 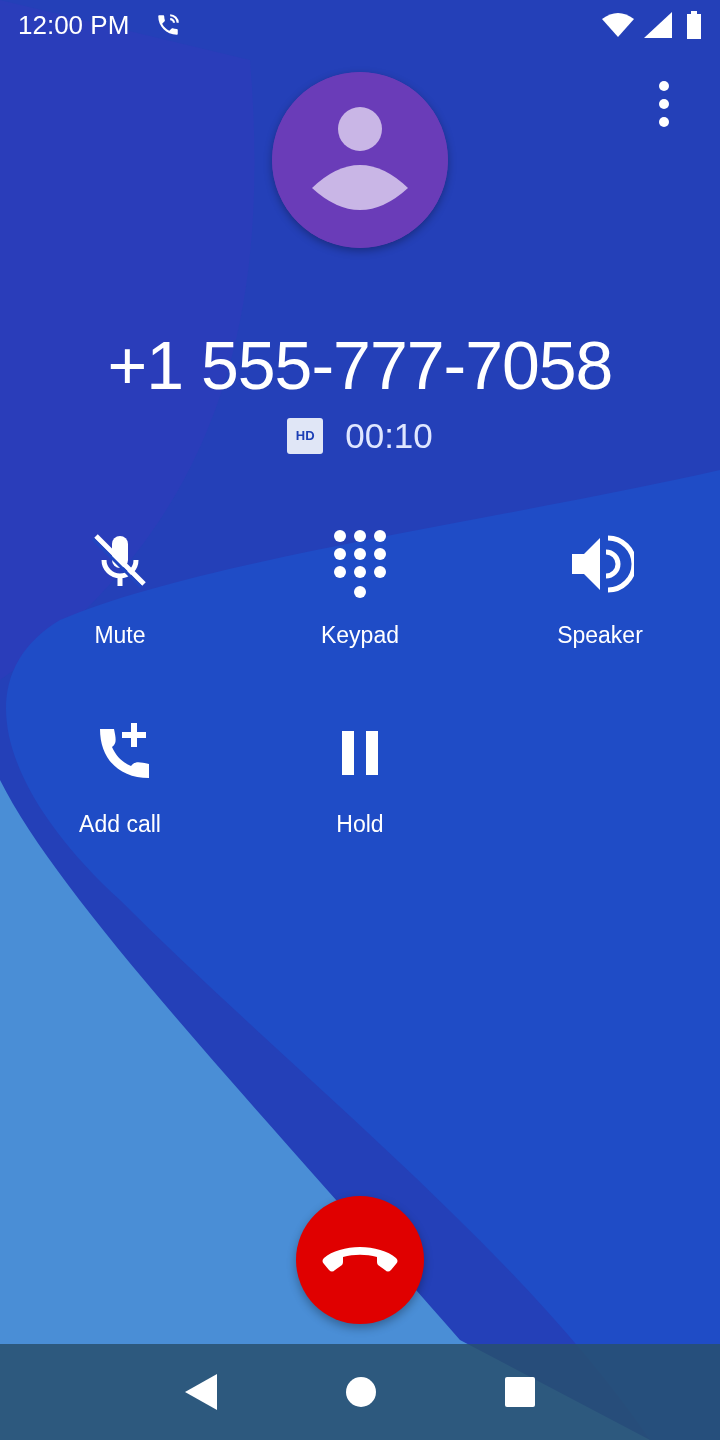 I want to click on call-icon, so click(x=168, y=25).